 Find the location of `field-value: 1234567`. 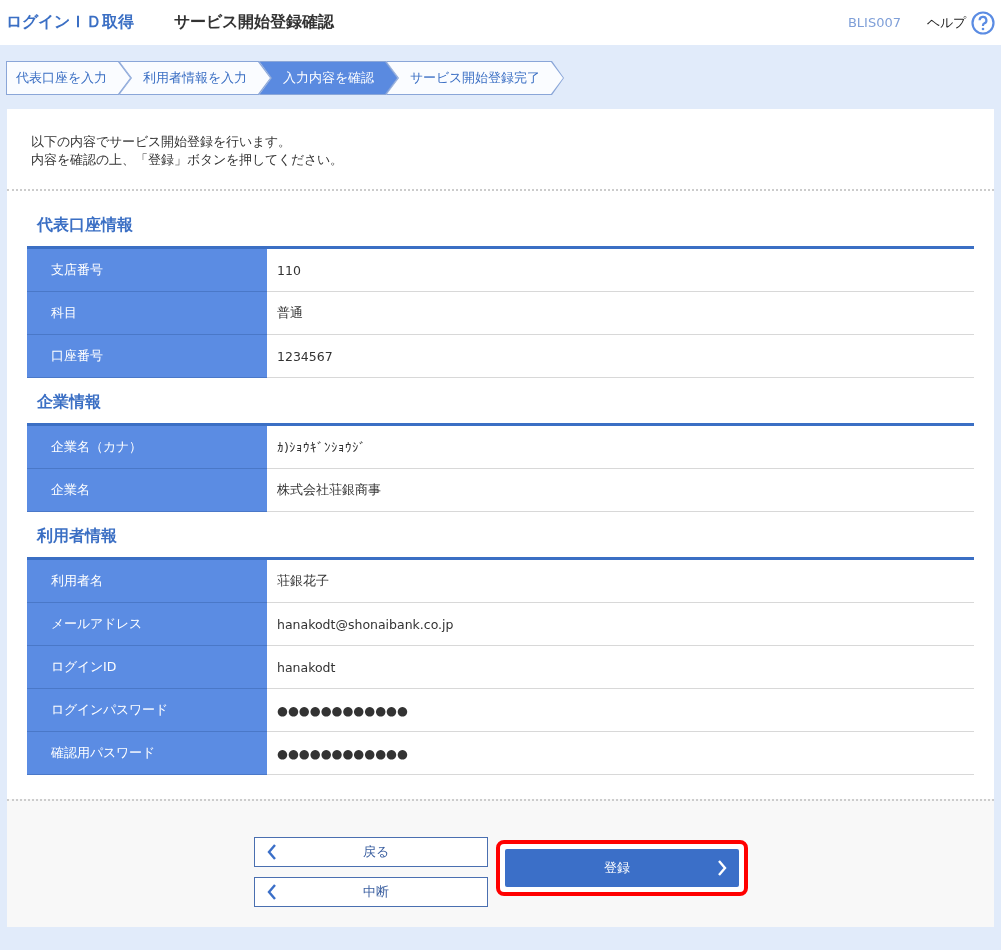

field-value: 1234567 is located at coordinates (304, 356).